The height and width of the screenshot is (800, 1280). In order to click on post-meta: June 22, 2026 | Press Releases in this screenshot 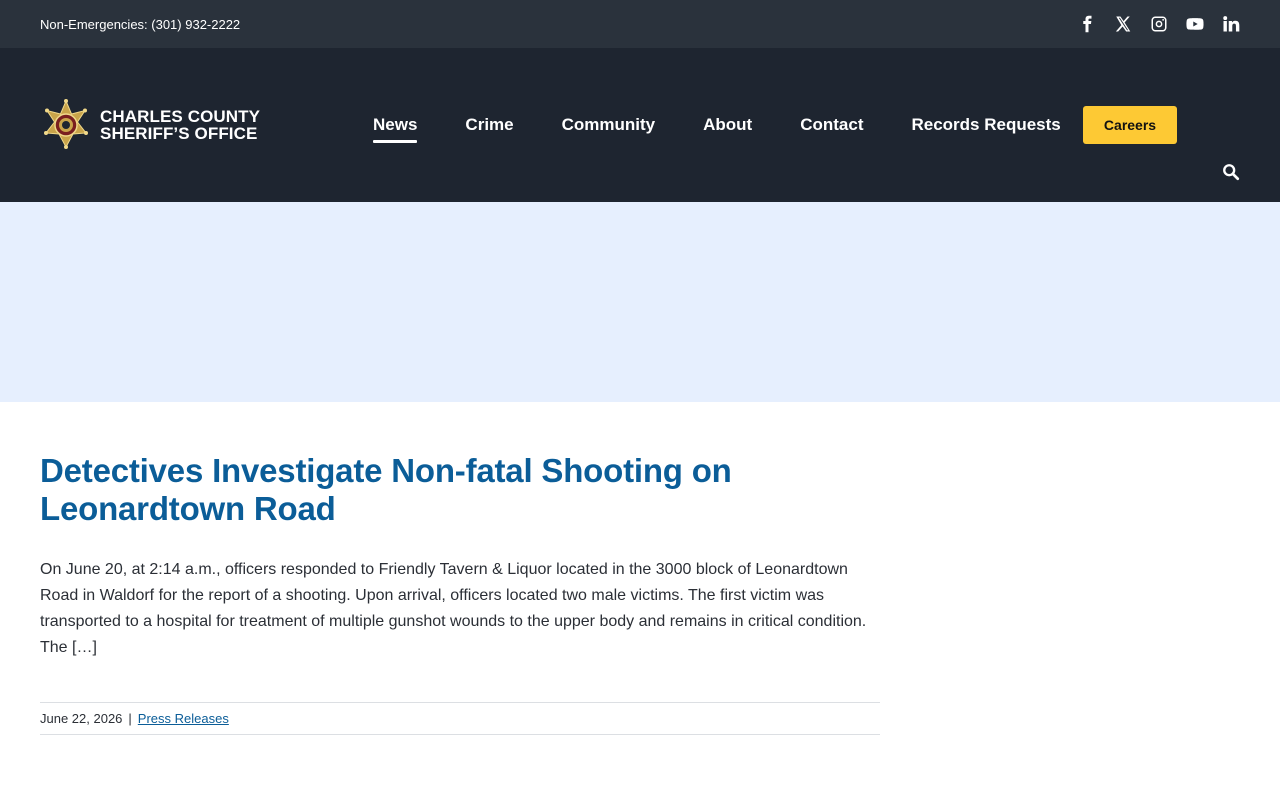, I will do `click(460, 718)`.